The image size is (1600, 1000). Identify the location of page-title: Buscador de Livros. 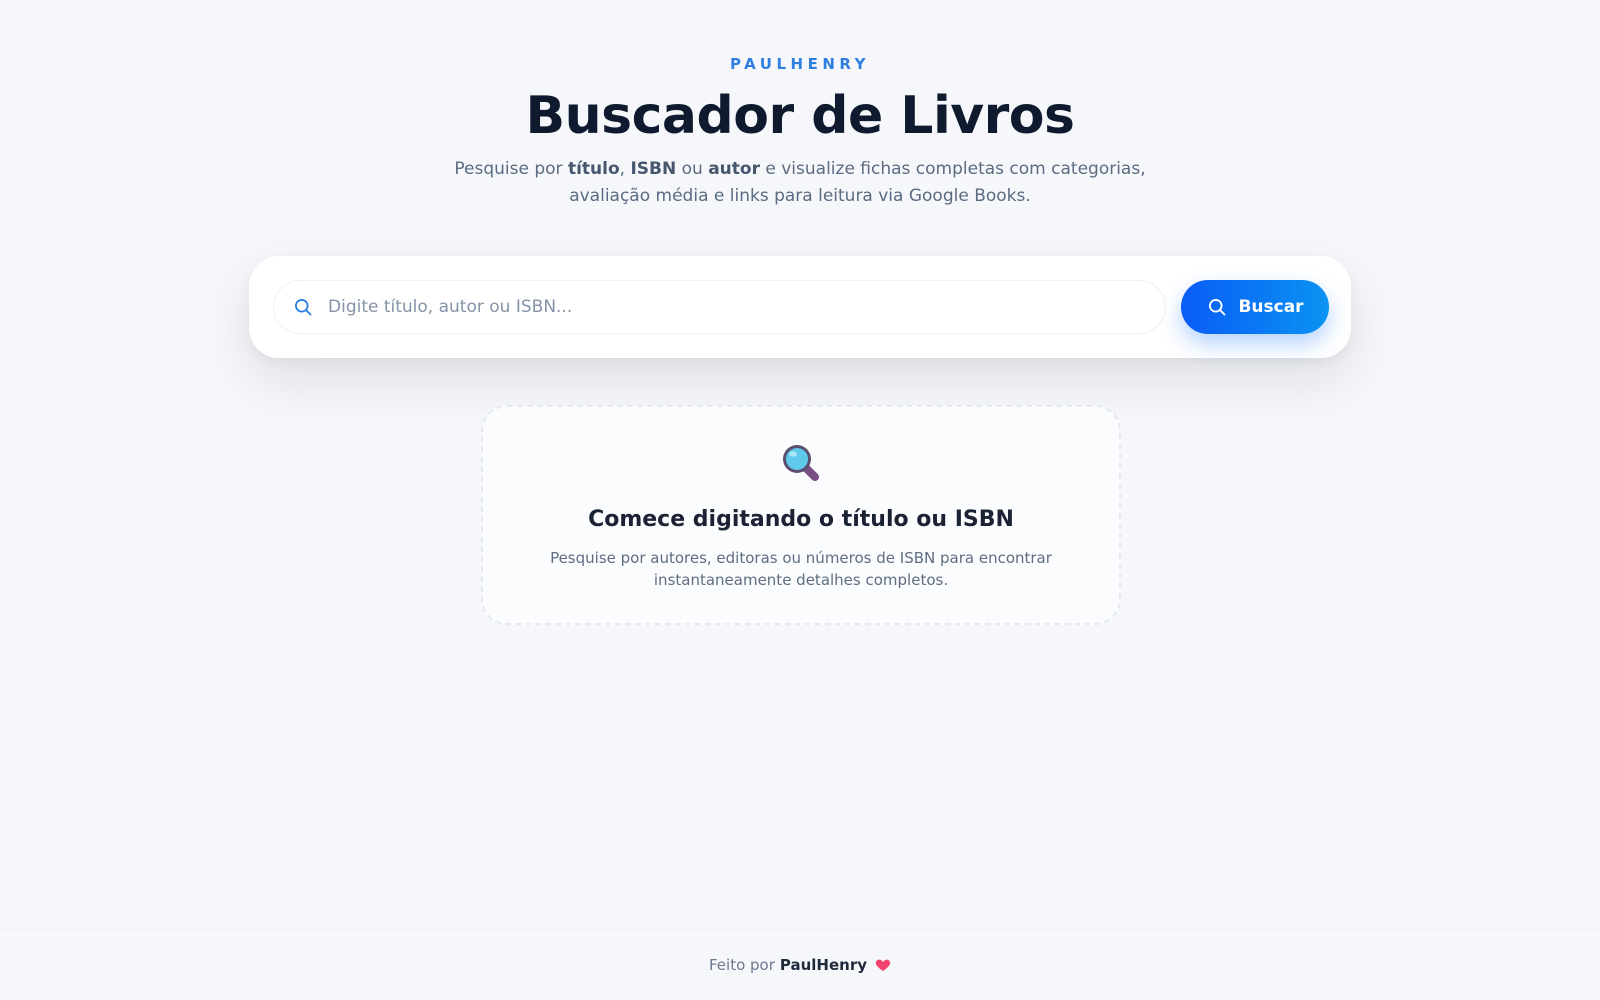
(800, 116).